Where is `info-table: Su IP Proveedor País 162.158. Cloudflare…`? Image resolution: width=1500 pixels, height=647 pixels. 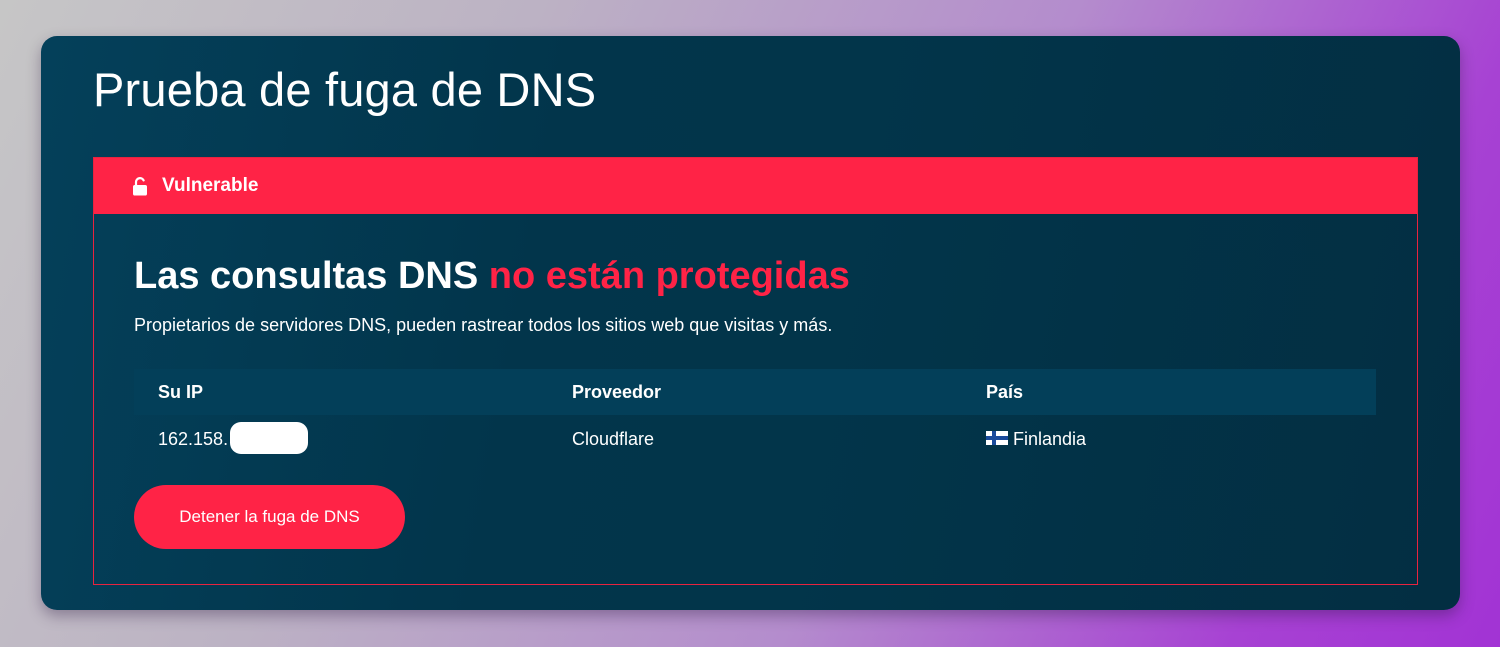 info-table: Su IP Proveedor País 162.158. Cloudflare… is located at coordinates (755, 416).